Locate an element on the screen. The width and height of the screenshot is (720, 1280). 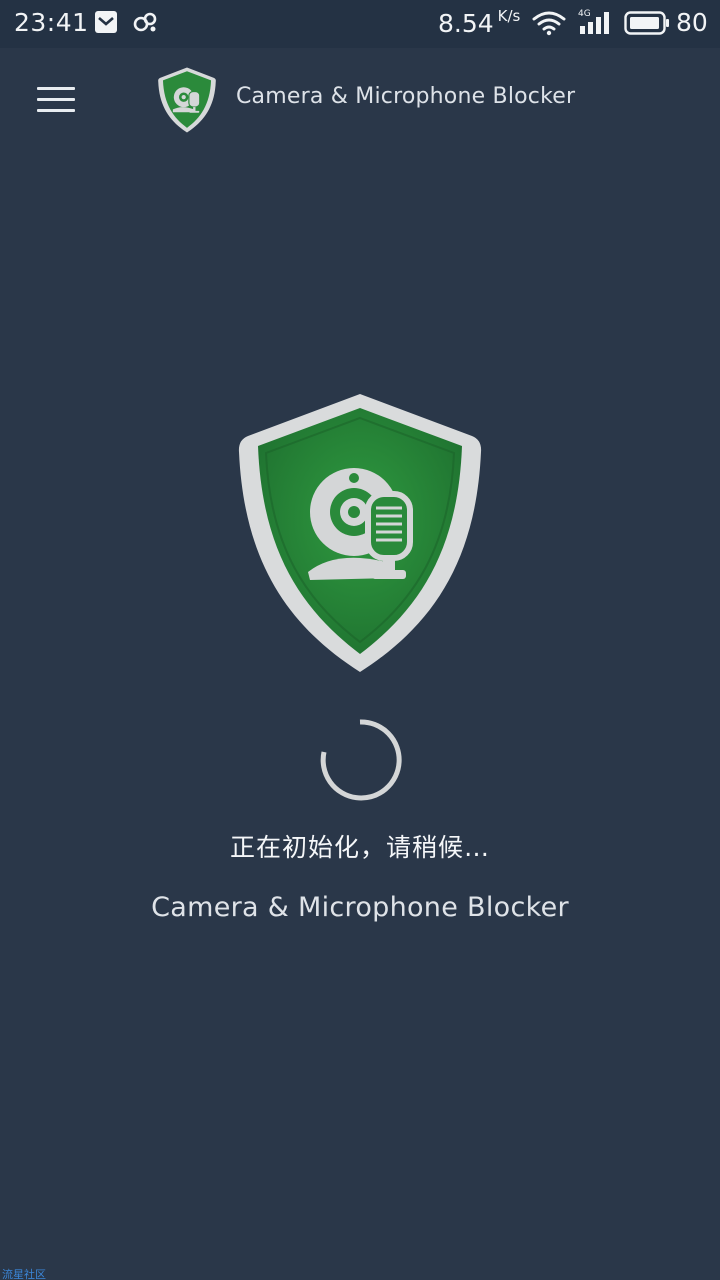
watermark-text: 流星社区 is located at coordinates (24, 1274).